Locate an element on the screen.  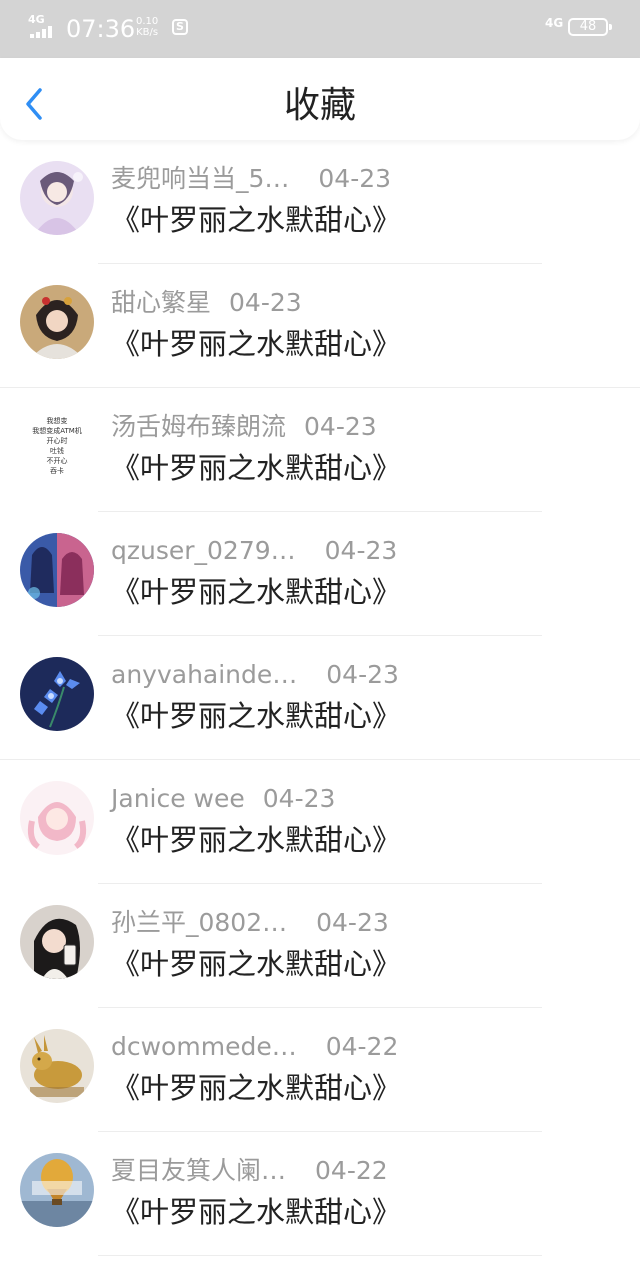
favorite-meta: 汤舌姆布臻朗流 04-23 is located at coordinates (244, 427).